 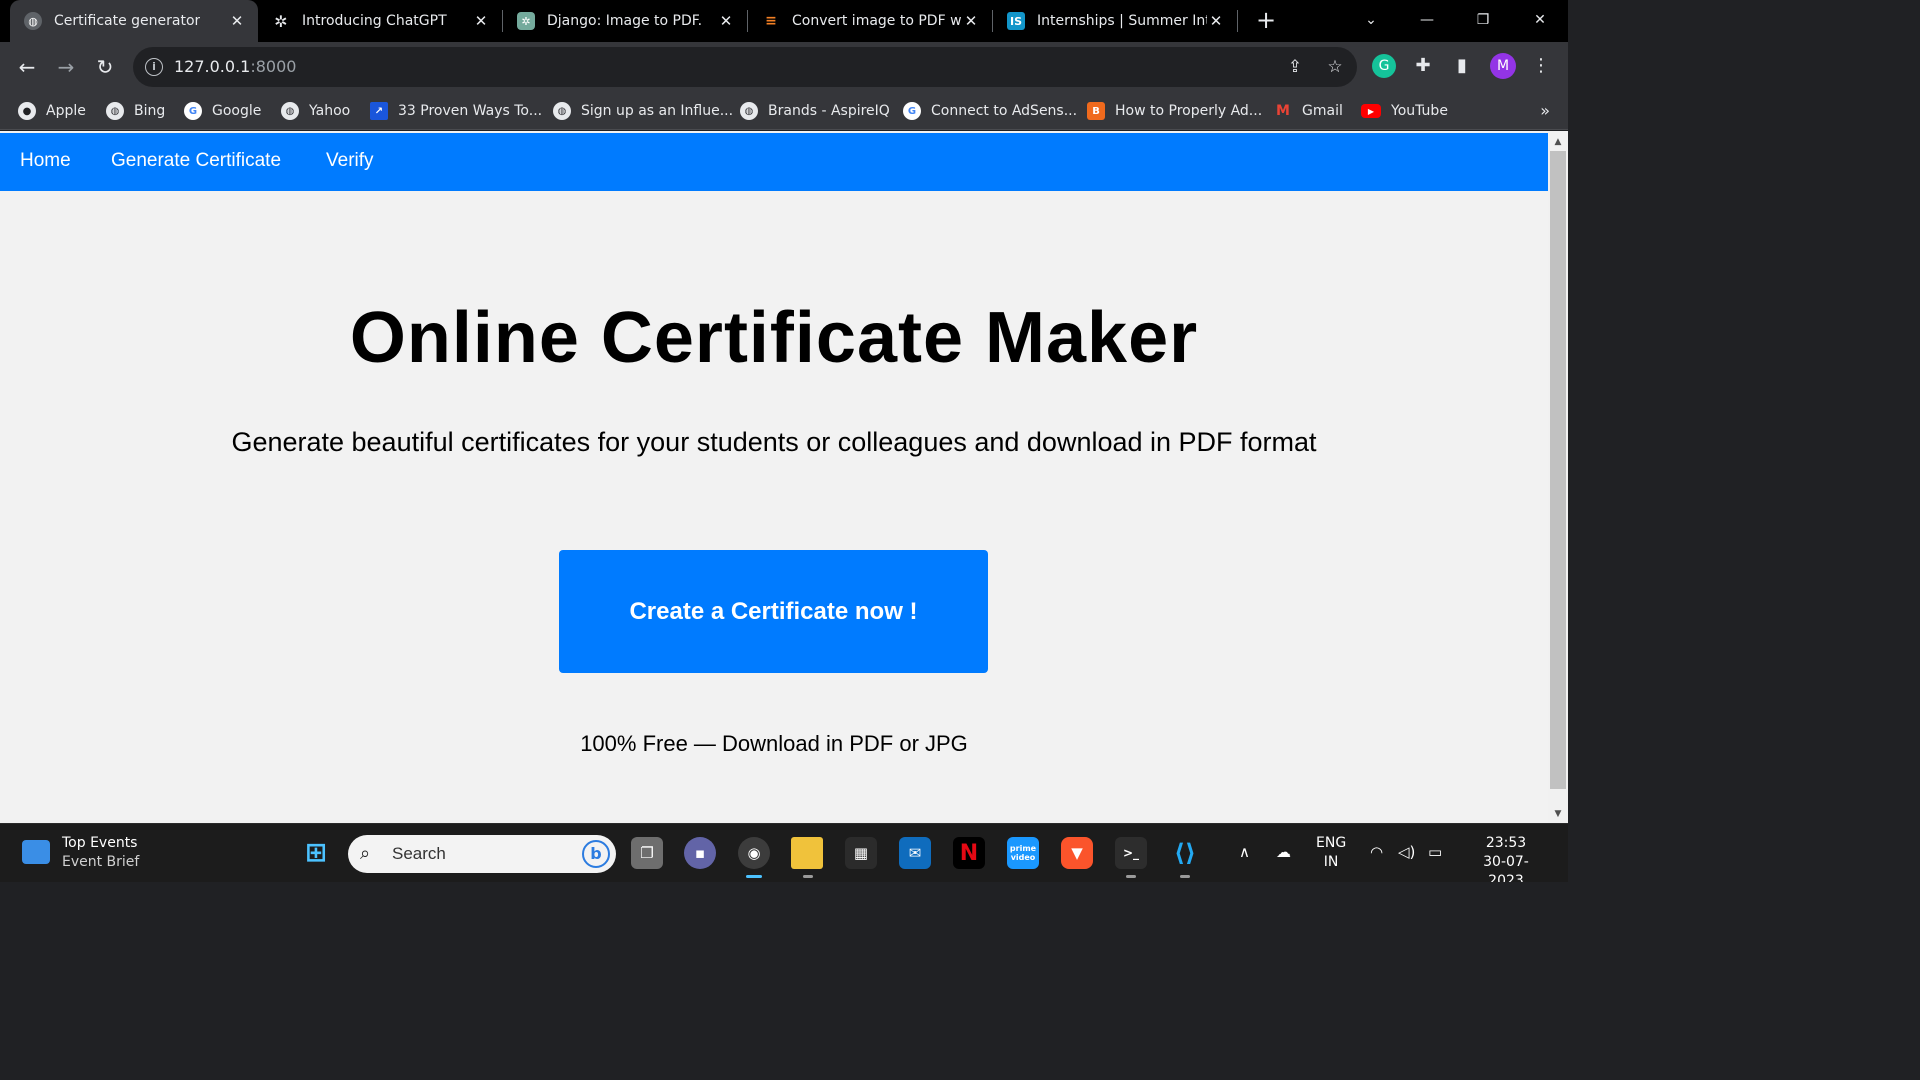 What do you see at coordinates (915, 853) in the screenshot?
I see `mail-icon: ✉` at bounding box center [915, 853].